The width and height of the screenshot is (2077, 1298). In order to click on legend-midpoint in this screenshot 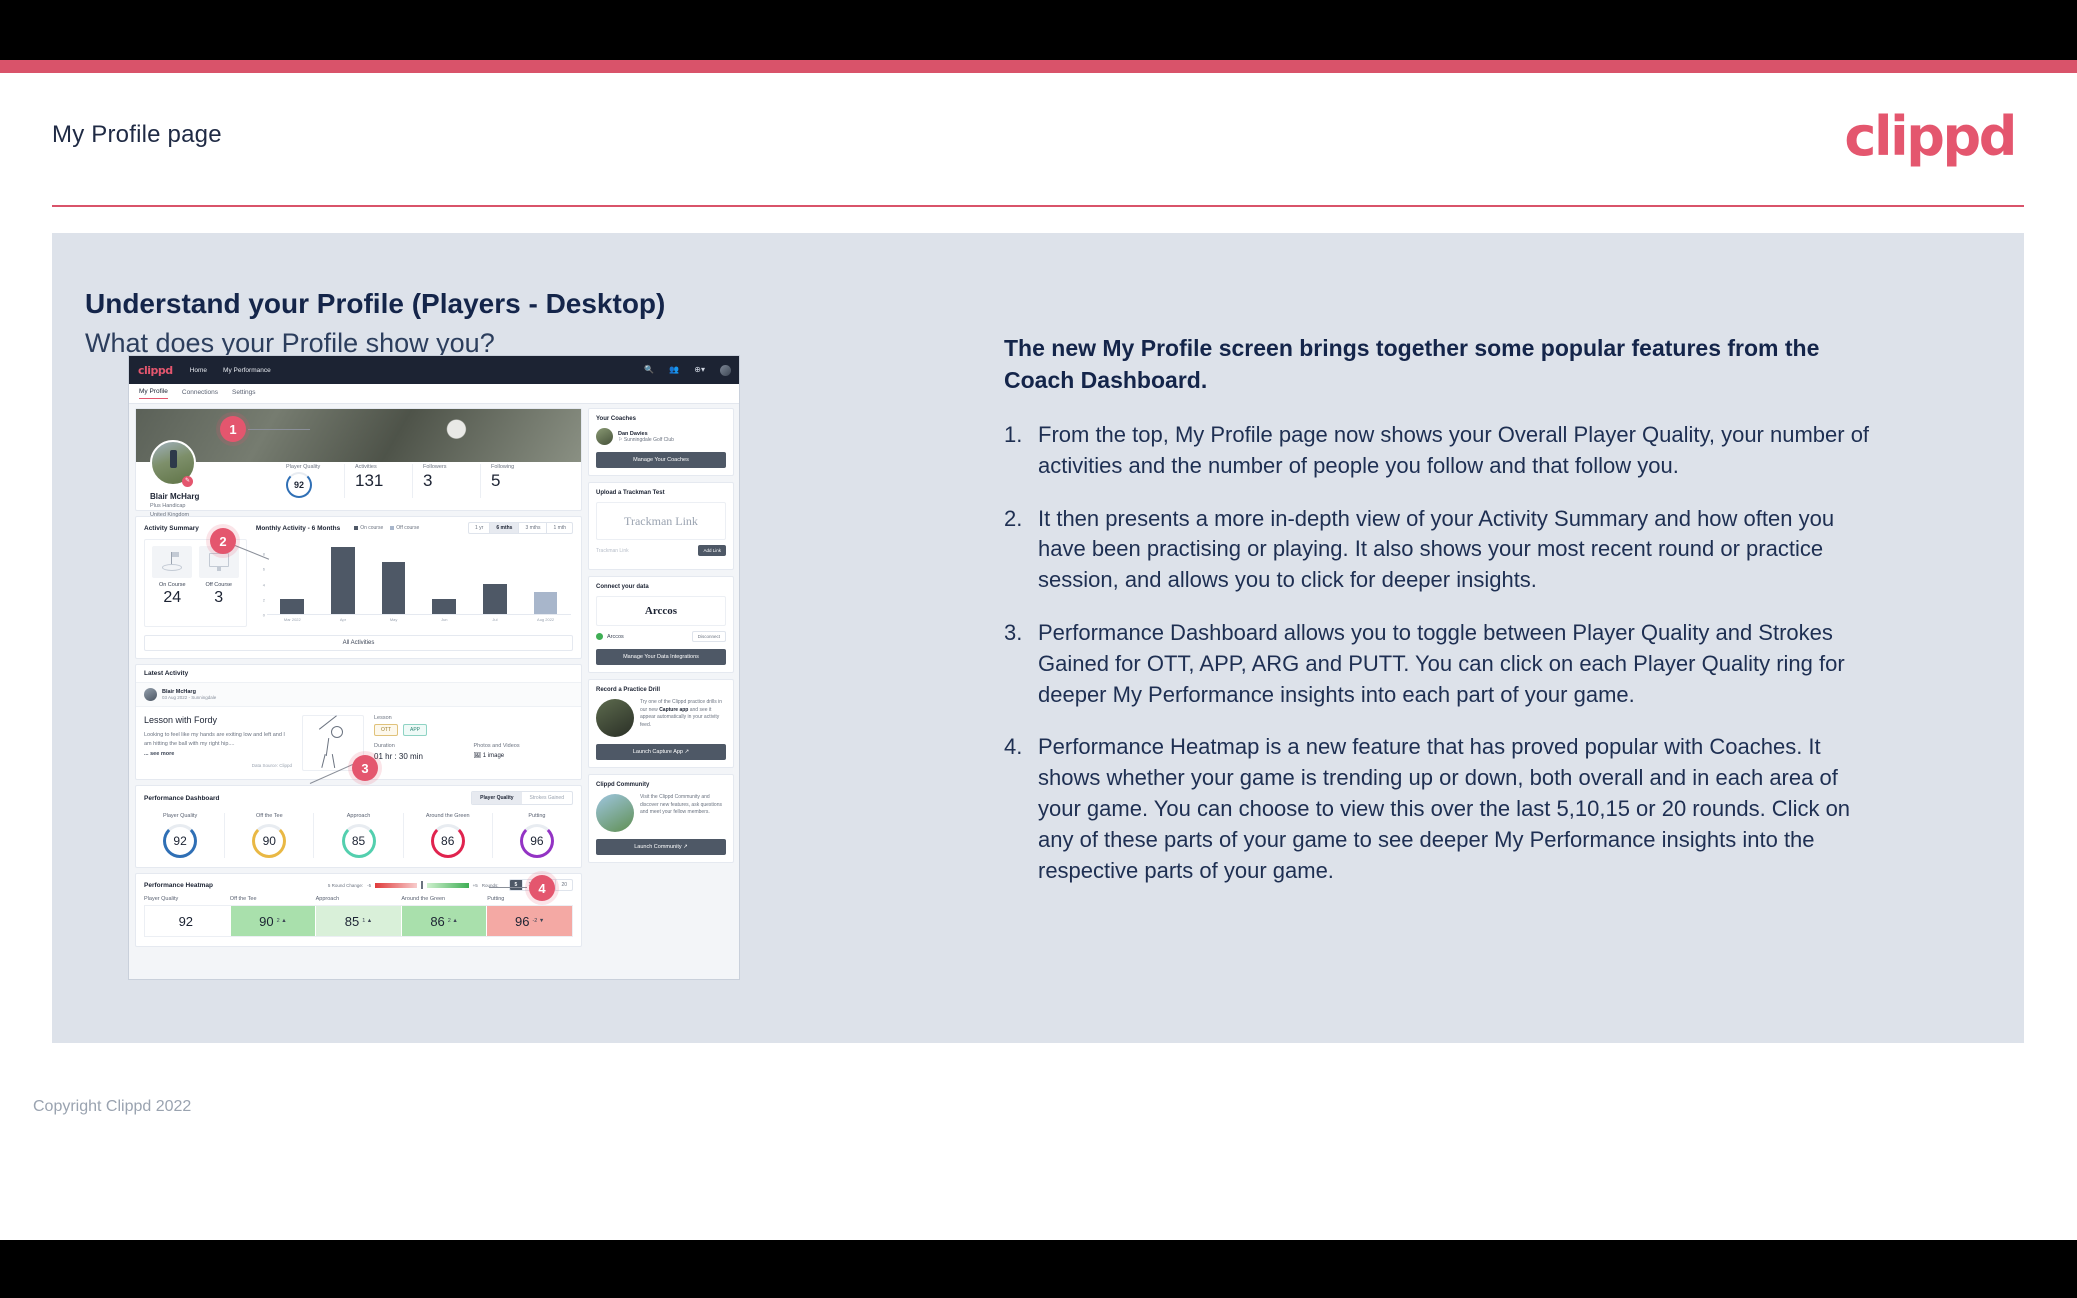, I will do `click(422, 885)`.